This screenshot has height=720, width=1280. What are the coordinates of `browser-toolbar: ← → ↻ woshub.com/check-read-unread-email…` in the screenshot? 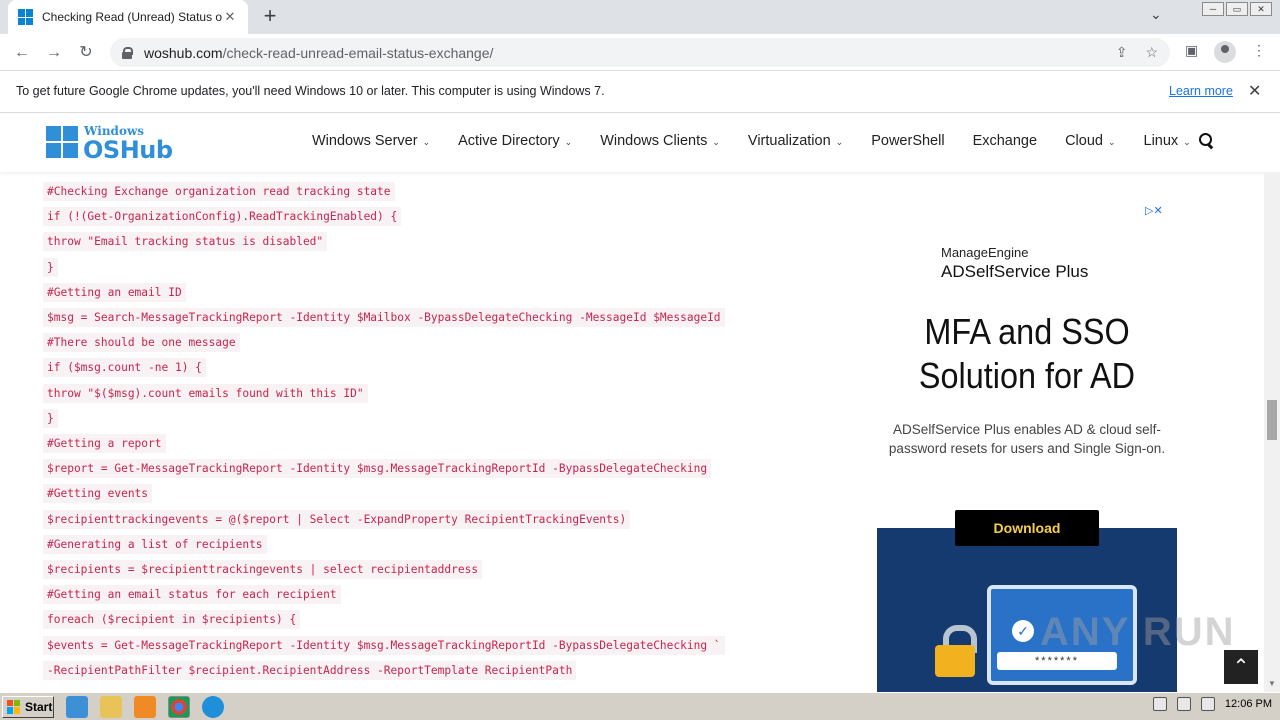 It's located at (640, 52).